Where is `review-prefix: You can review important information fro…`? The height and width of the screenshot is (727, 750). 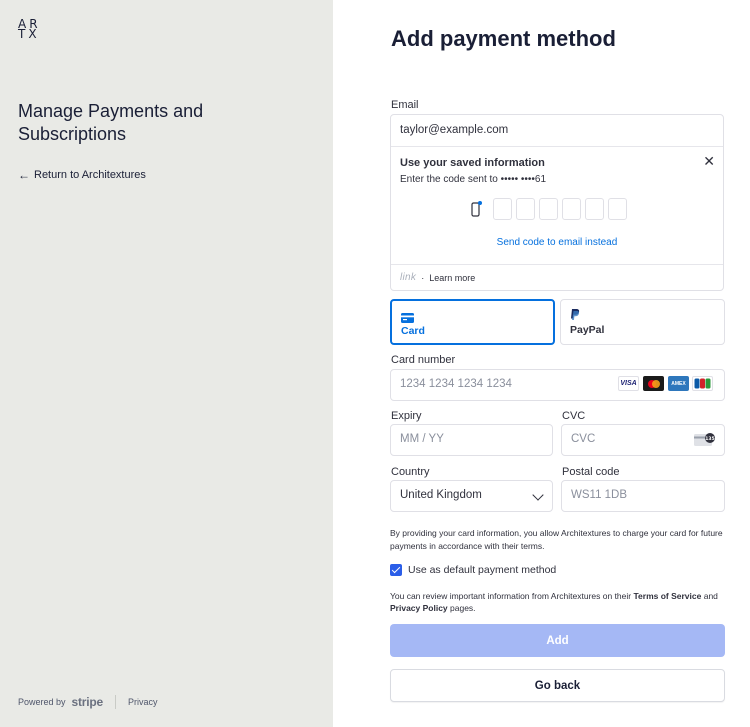 review-prefix: You can review important information fro… is located at coordinates (512, 596).